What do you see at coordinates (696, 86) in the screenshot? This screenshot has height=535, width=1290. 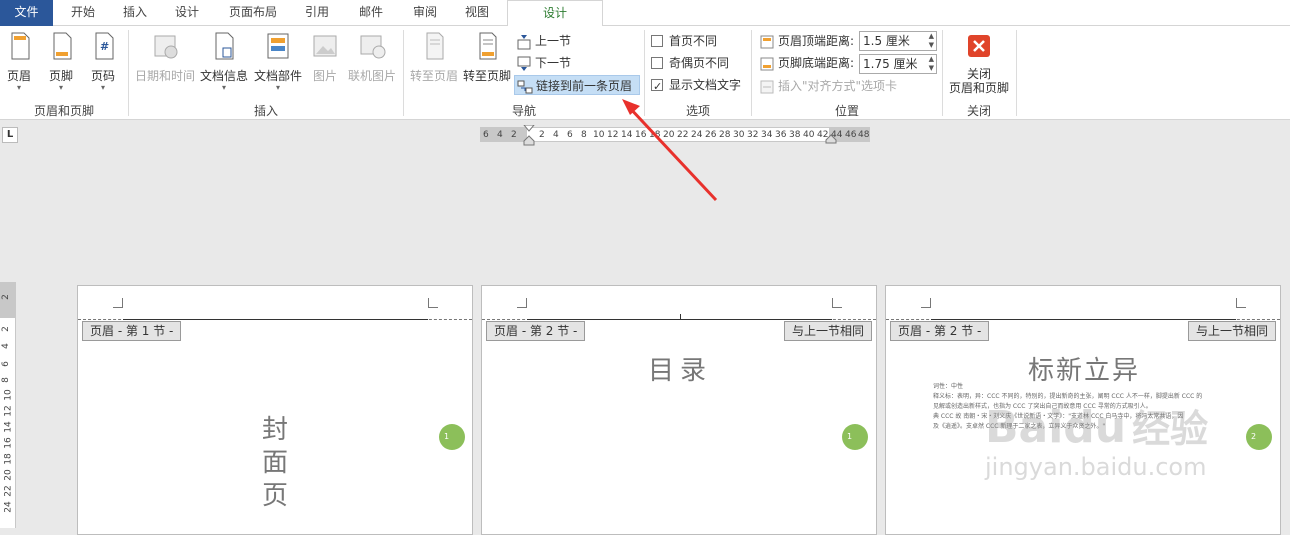 I see `show-document-text-checkbox: 显示文档文字` at bounding box center [696, 86].